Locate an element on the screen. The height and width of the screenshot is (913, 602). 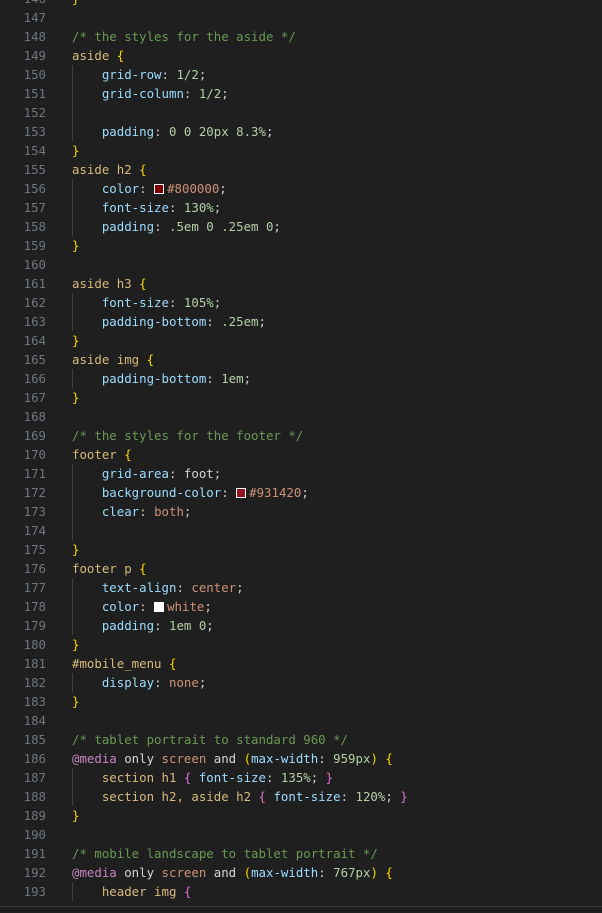
code-text: aside h2 { is located at coordinates (96, 169).